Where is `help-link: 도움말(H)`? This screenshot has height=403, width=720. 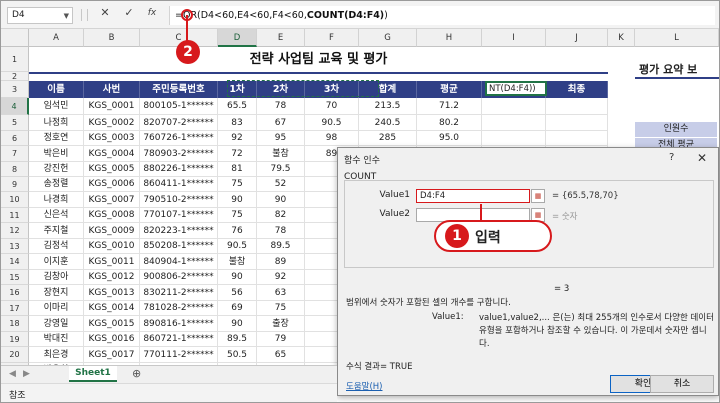 help-link: 도움말(H) is located at coordinates (364, 386).